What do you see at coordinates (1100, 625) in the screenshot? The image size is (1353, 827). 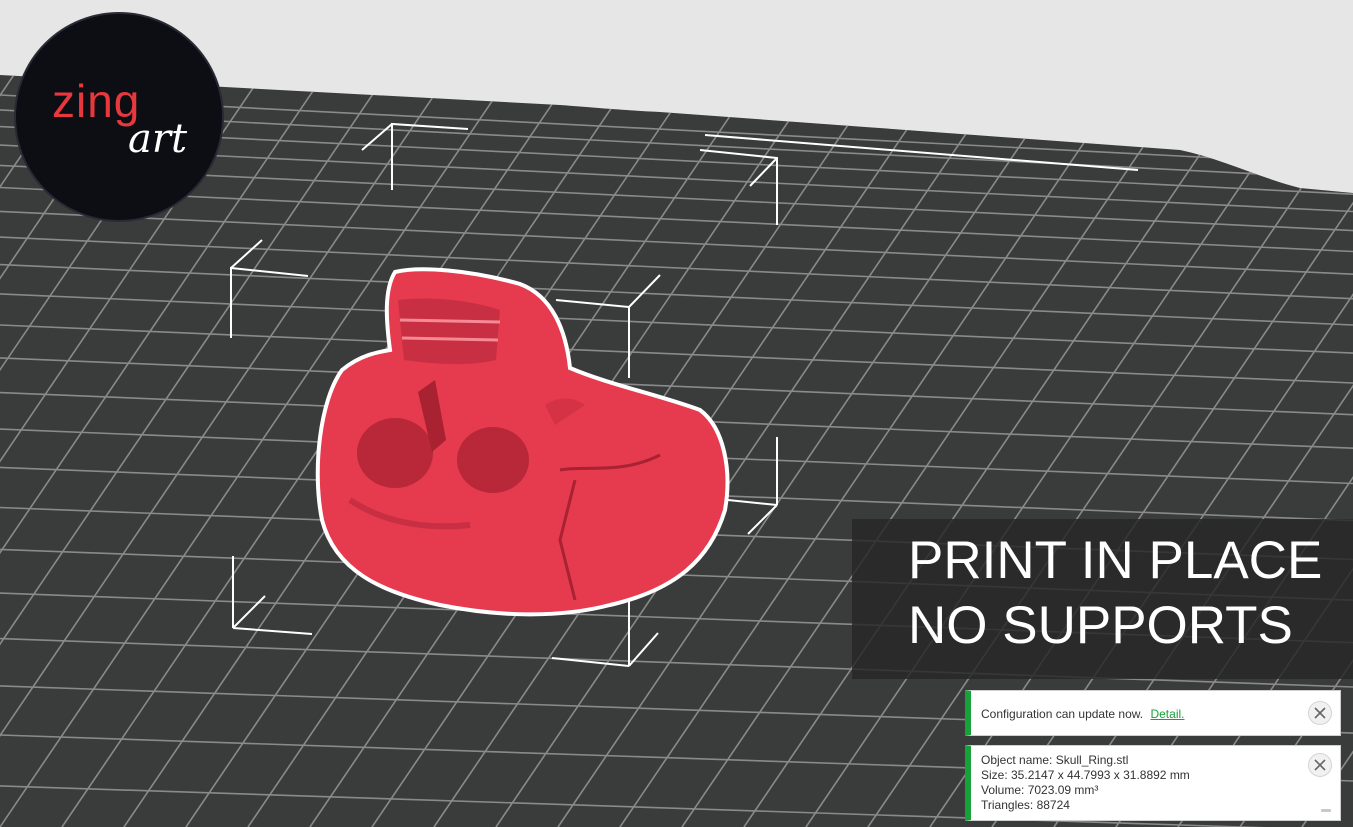 I see `banner-line-2: NO SUPPORTS` at bounding box center [1100, 625].